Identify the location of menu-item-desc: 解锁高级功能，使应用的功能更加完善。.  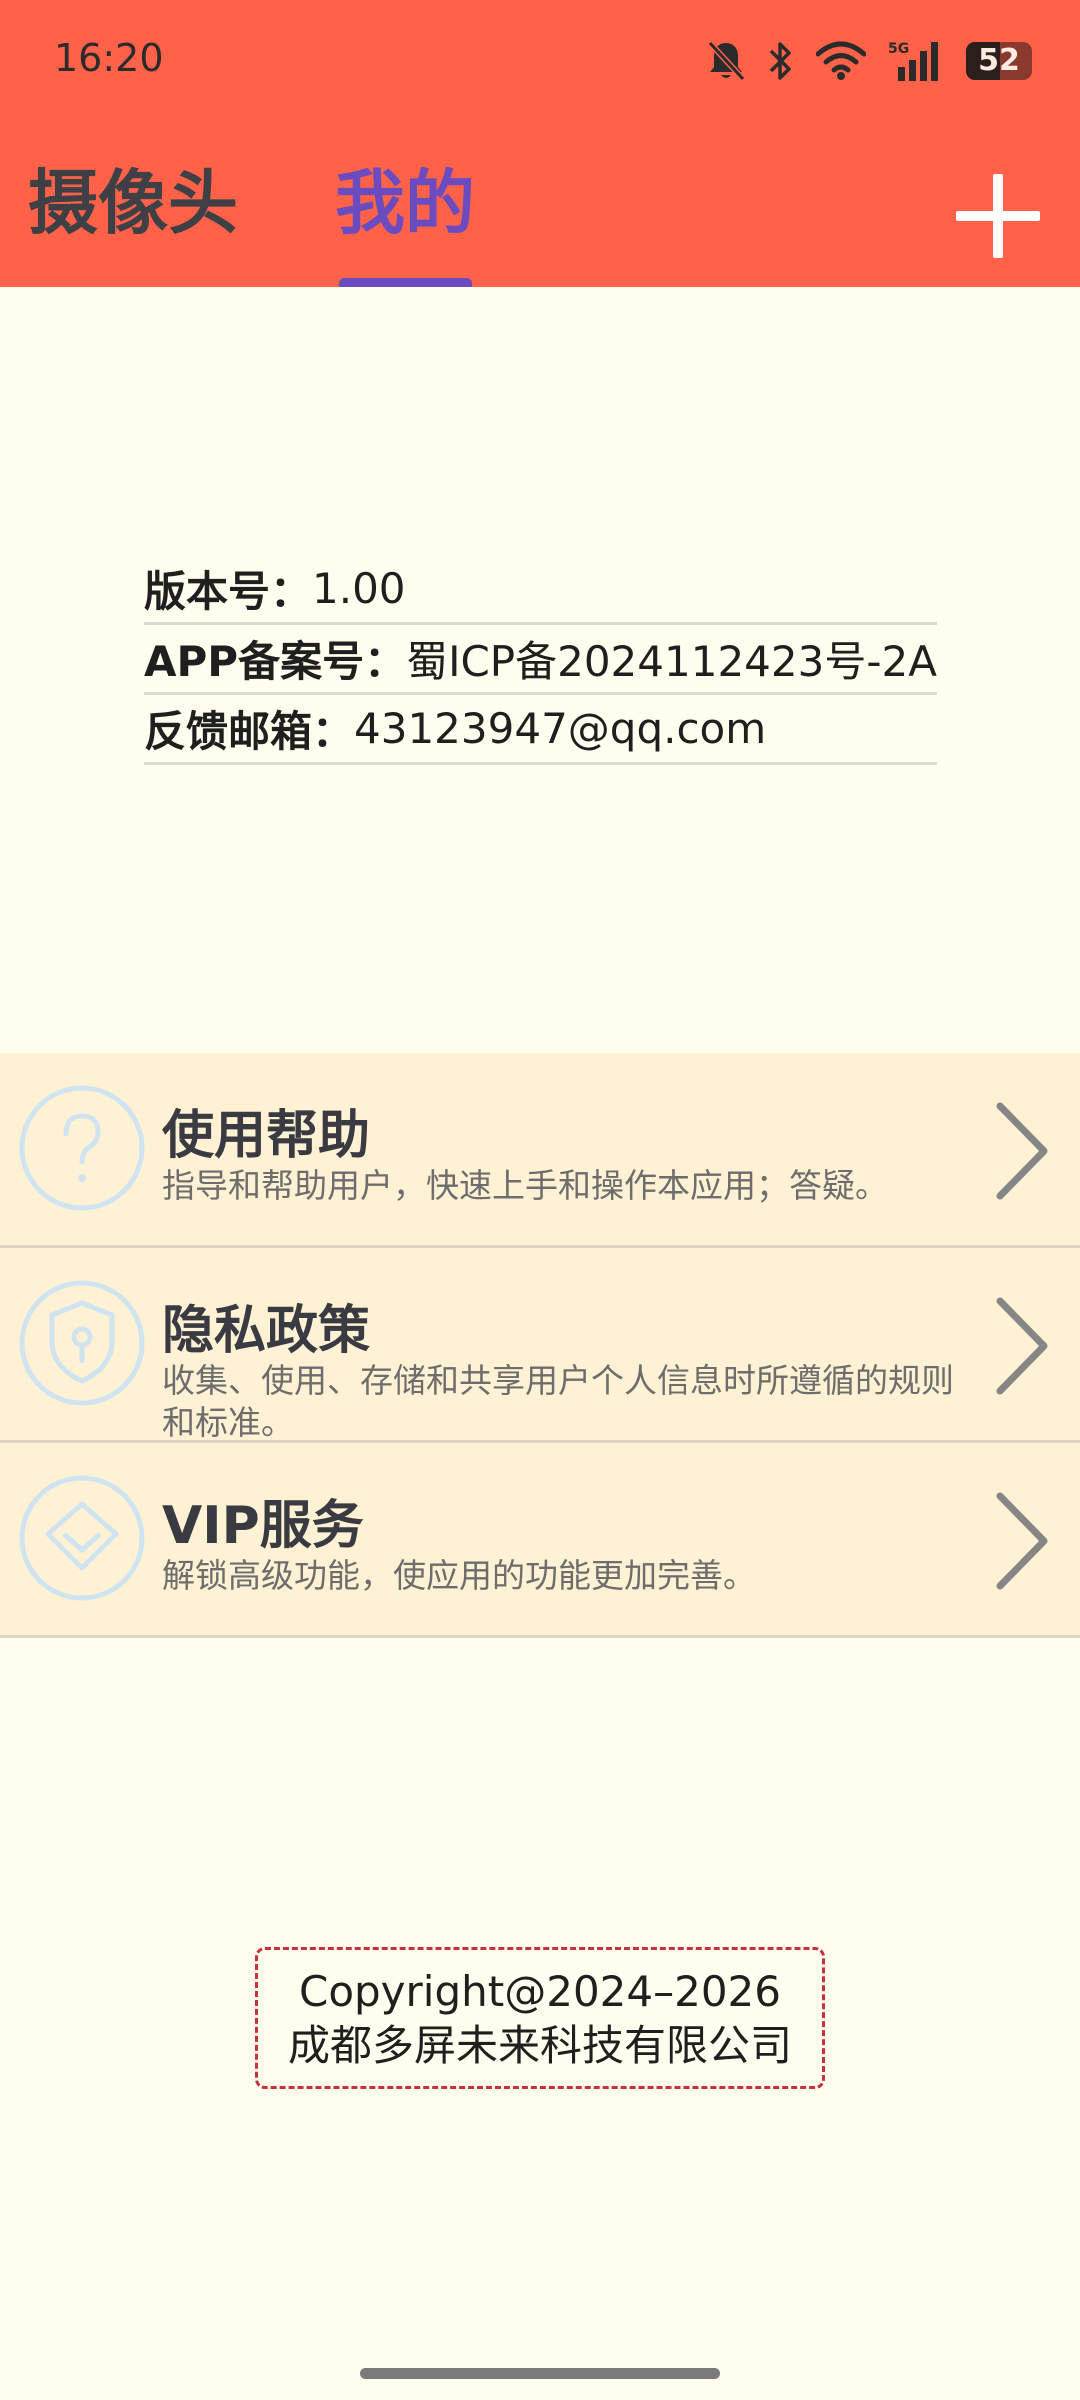
(459, 1575).